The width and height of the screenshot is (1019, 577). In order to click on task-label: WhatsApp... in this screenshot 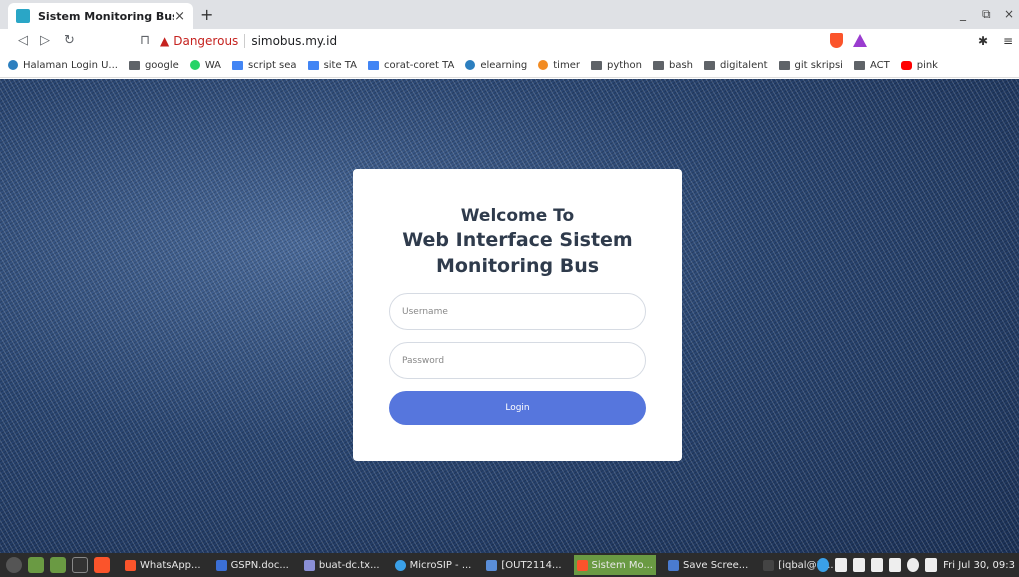, I will do `click(170, 565)`.